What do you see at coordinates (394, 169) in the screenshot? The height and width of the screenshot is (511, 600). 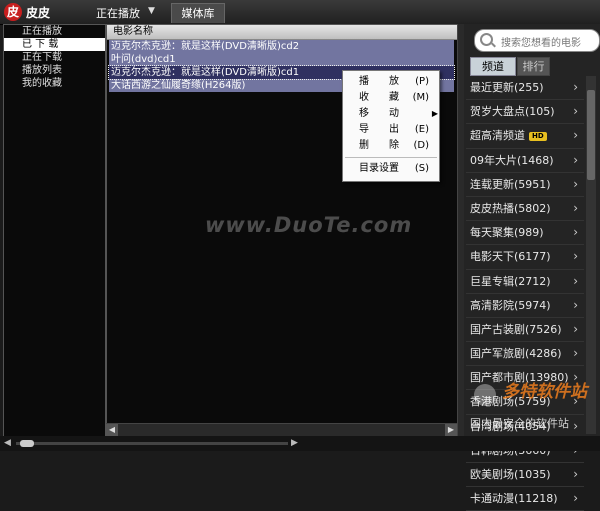 I see `menu-item-directory-settings: 目录设置 (S)` at bounding box center [394, 169].